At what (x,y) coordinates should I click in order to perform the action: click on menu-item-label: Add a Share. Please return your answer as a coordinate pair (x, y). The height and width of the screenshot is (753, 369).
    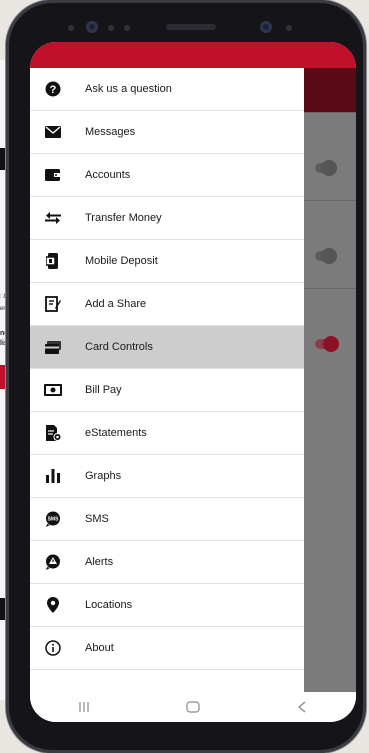
    Looking at the image, I should click on (116, 304).